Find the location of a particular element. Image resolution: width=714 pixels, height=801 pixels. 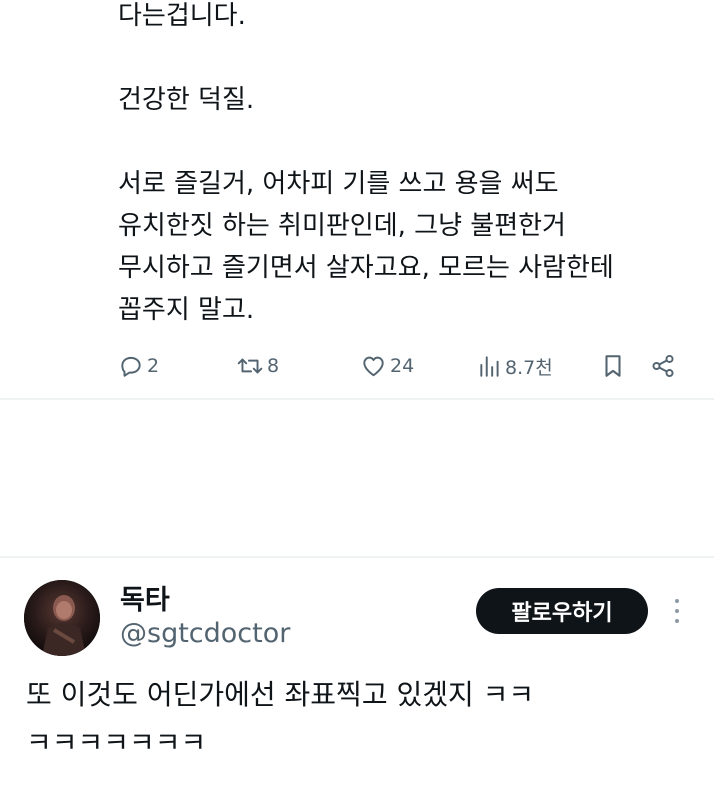

tweet-text-line: 꼽주지 말고. is located at coordinates (186, 310).